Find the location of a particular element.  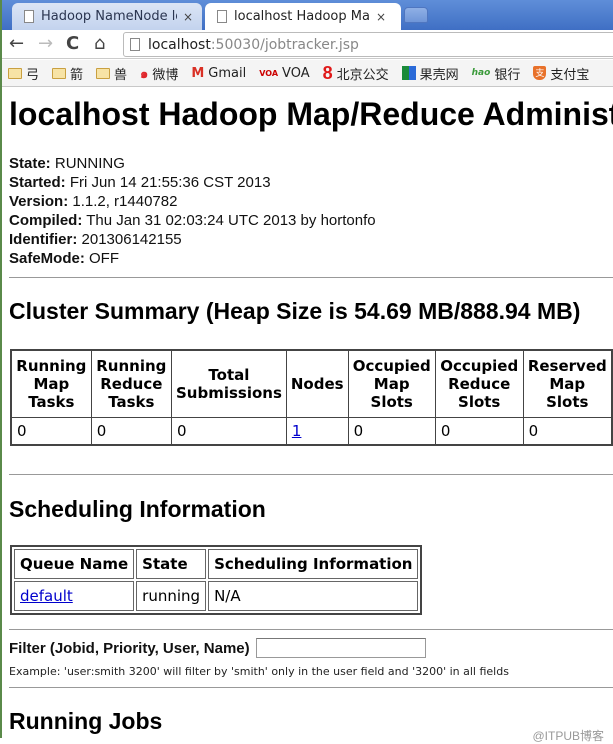

bookmark-guokr: 果壳网 is located at coordinates (430, 73).